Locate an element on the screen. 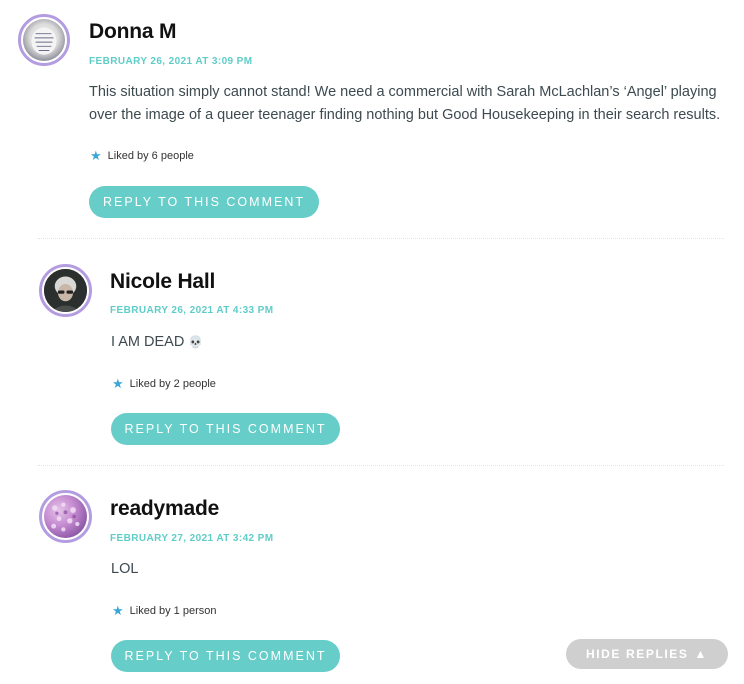 The image size is (744, 684). triangle-up-icon: ▲ is located at coordinates (701, 654).